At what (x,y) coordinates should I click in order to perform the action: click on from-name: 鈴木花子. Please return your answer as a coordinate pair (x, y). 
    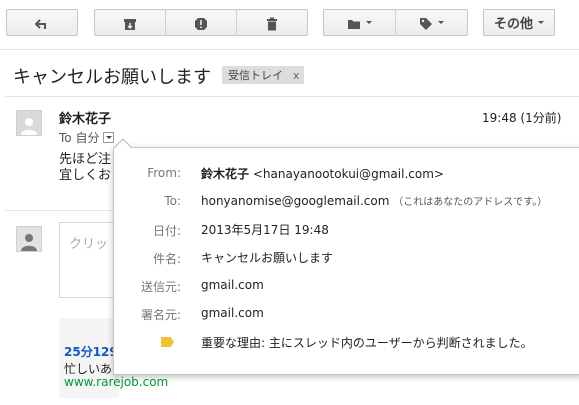
    Looking at the image, I should click on (225, 174).